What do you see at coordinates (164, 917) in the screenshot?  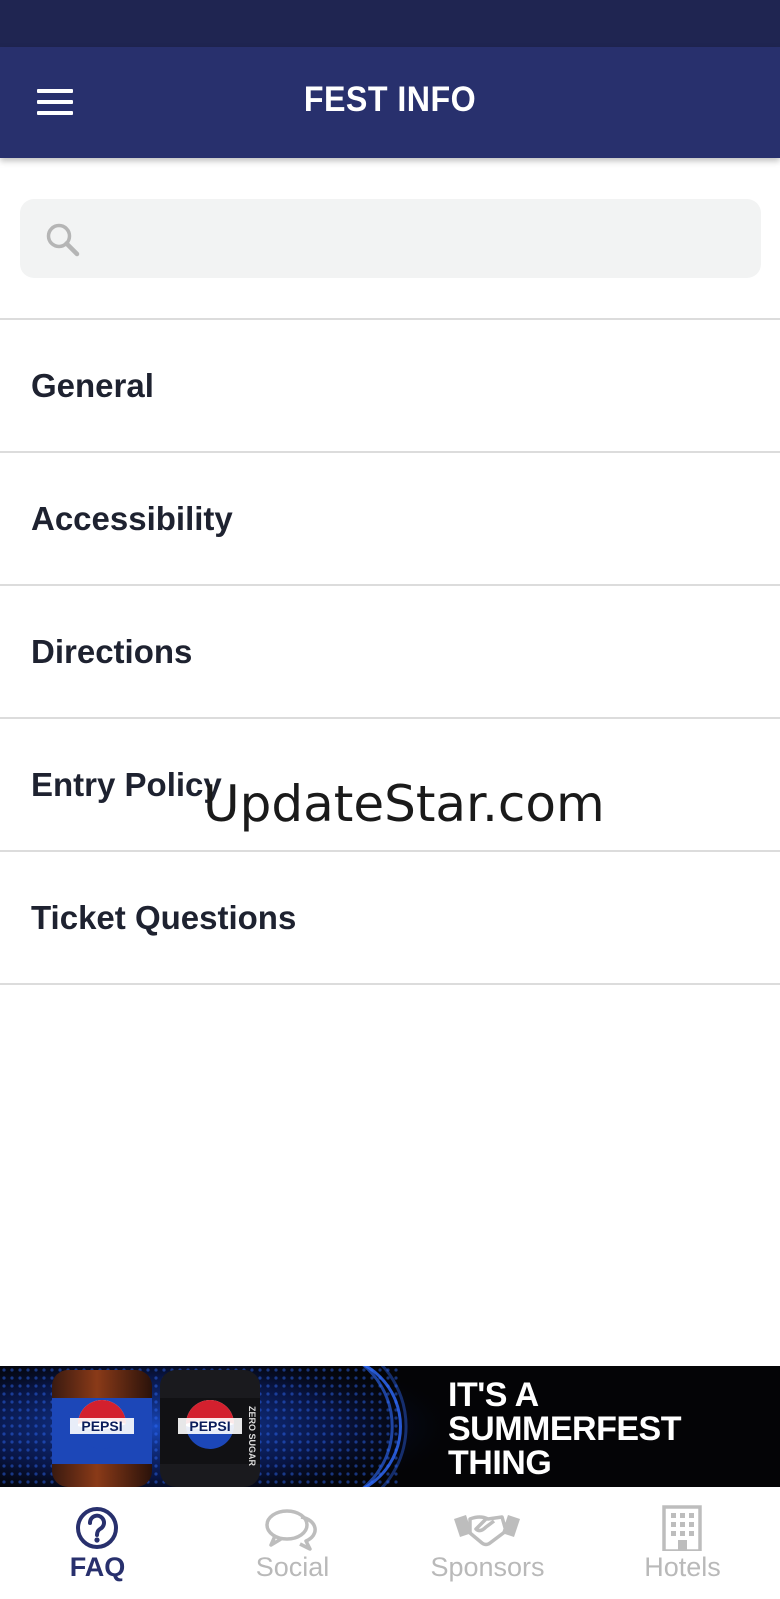 I see `list-item-label: Ticket Questions` at bounding box center [164, 917].